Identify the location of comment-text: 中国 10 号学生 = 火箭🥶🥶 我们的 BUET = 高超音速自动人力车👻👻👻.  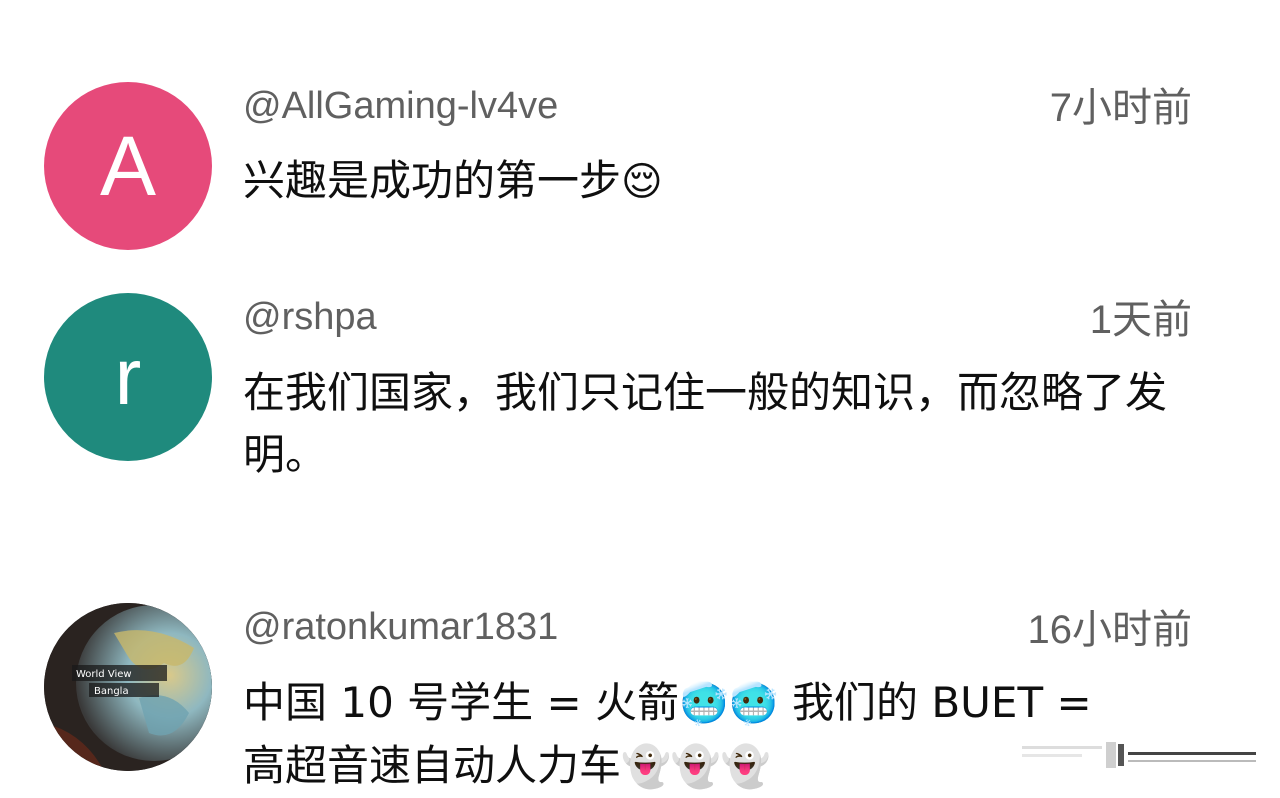
(723, 735).